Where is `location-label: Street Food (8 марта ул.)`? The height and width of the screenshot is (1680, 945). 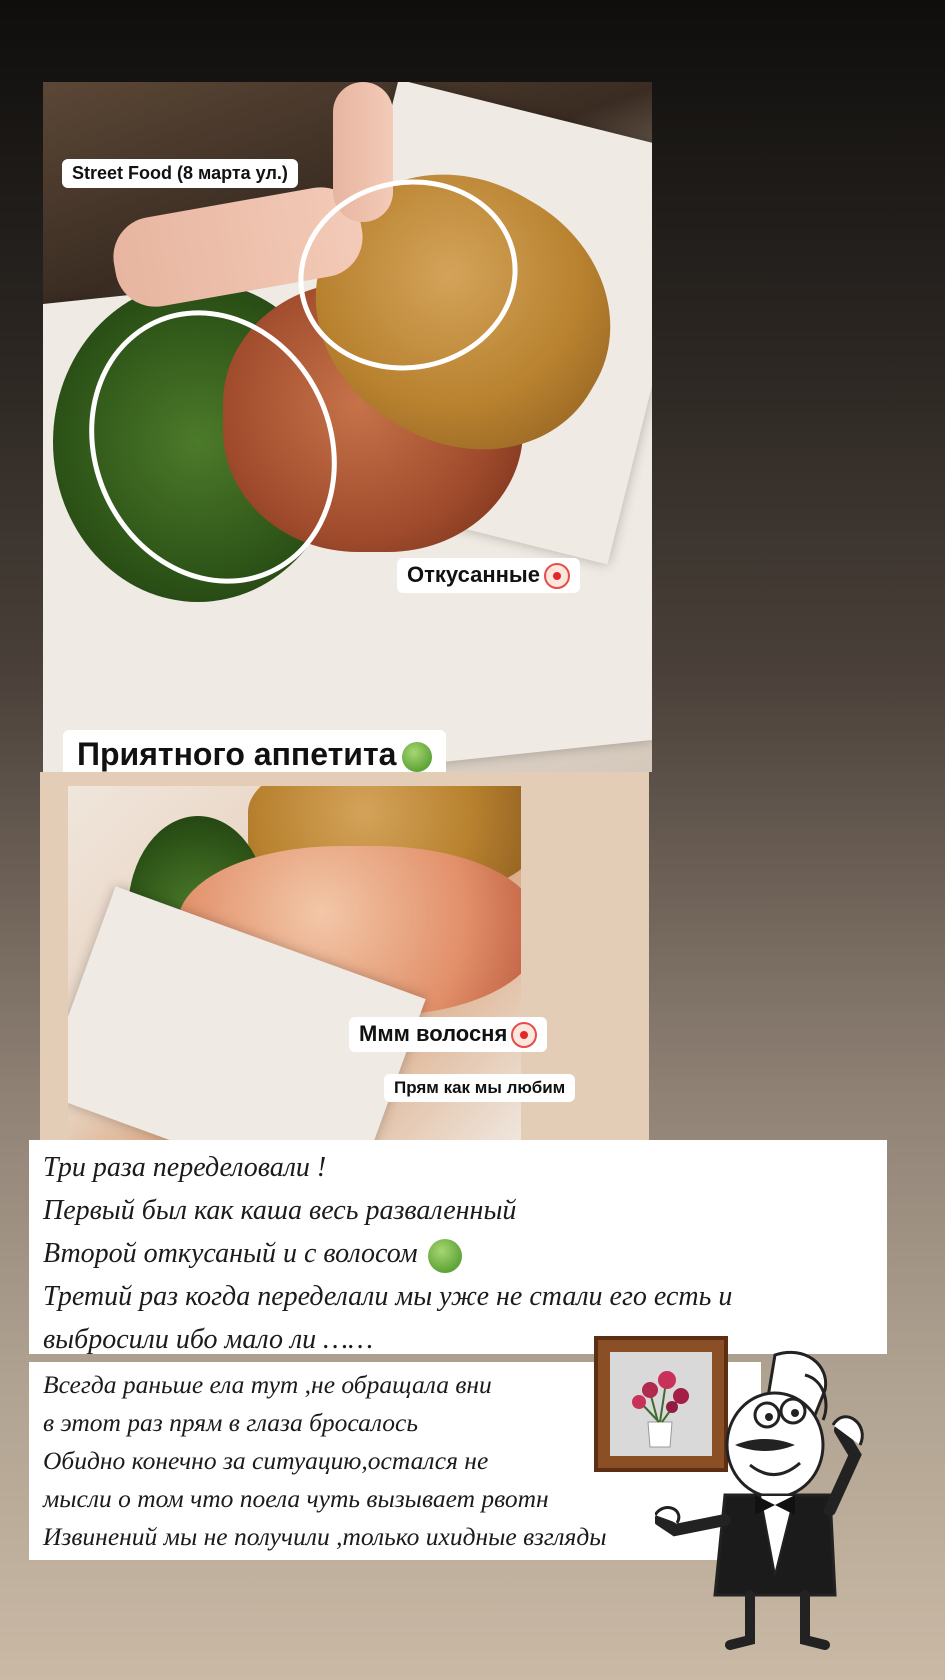
location-label: Street Food (8 марта ул.) is located at coordinates (180, 173).